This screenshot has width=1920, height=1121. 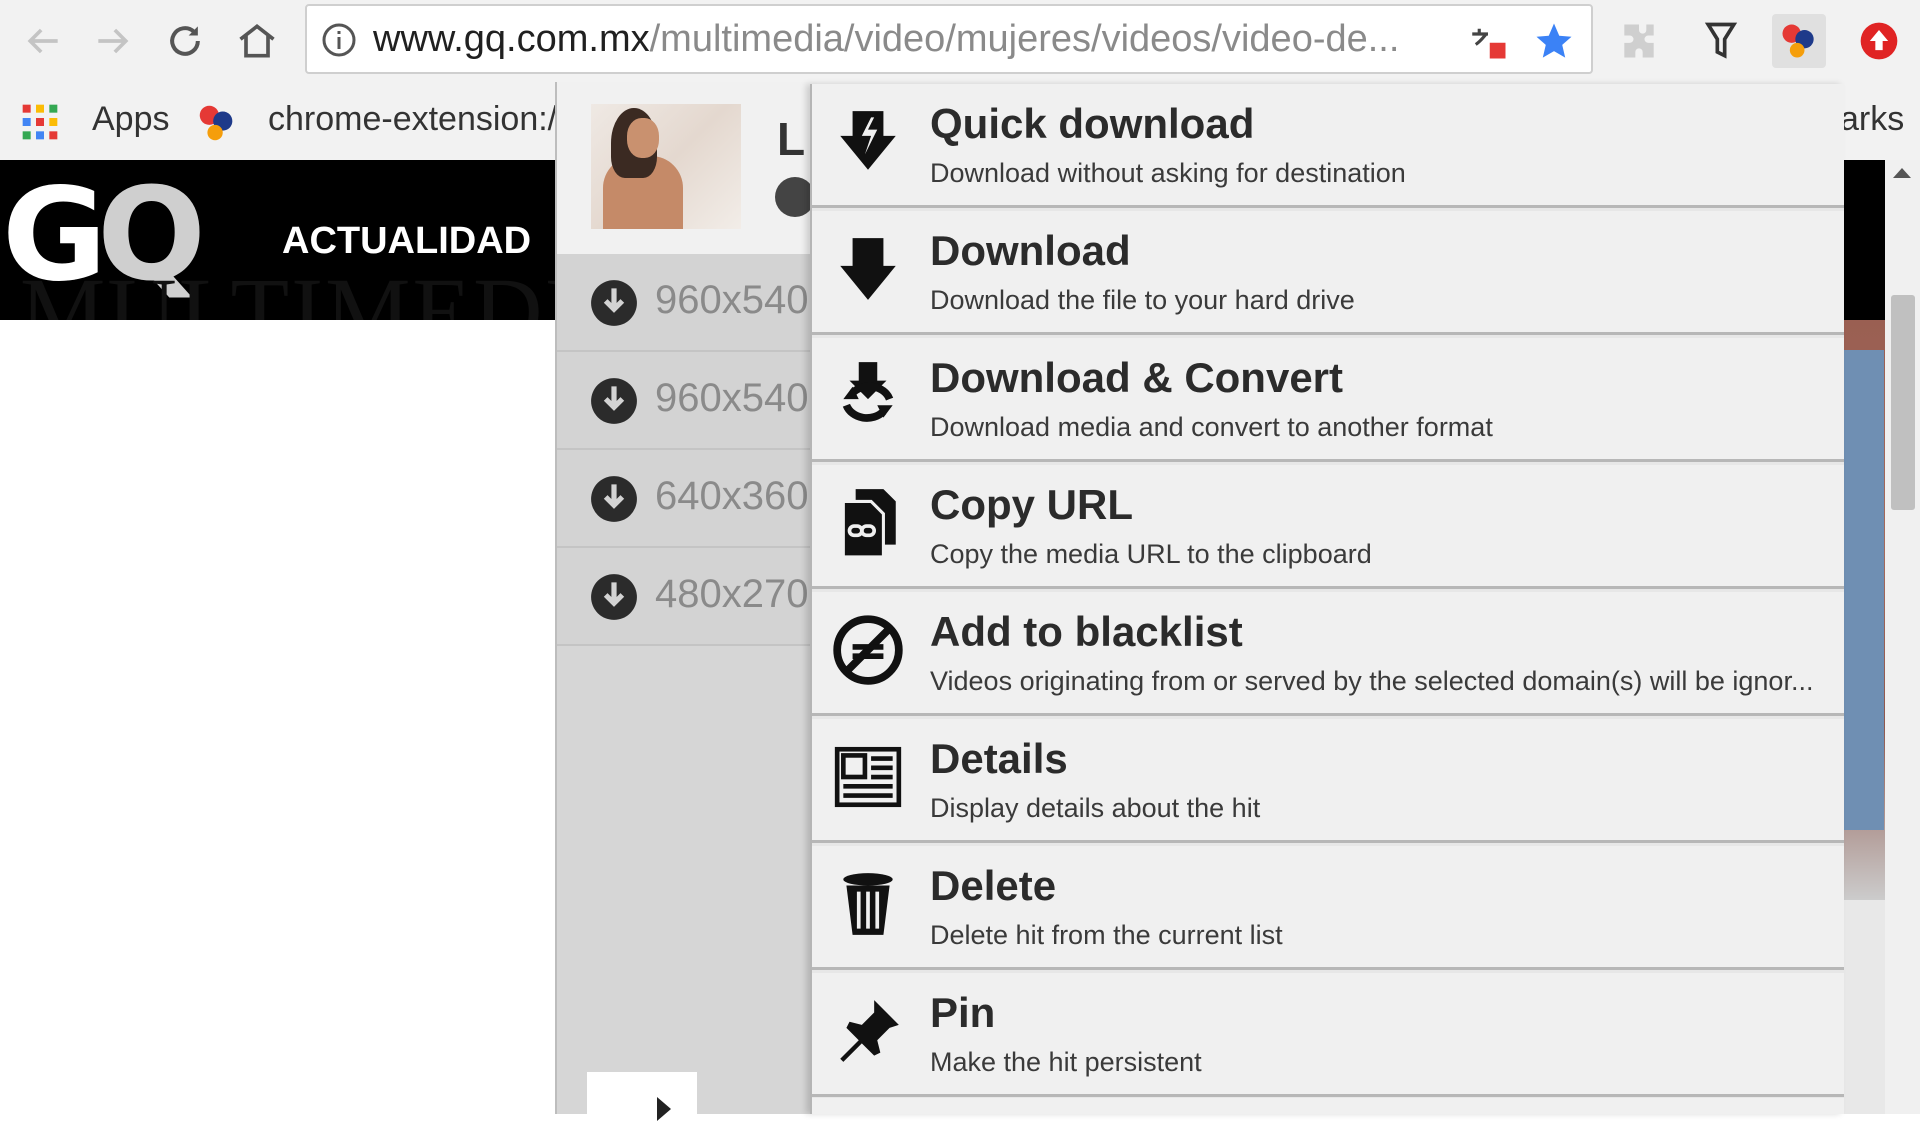 I want to click on bookmarks-overflow-label: arks, so click(x=1872, y=119).